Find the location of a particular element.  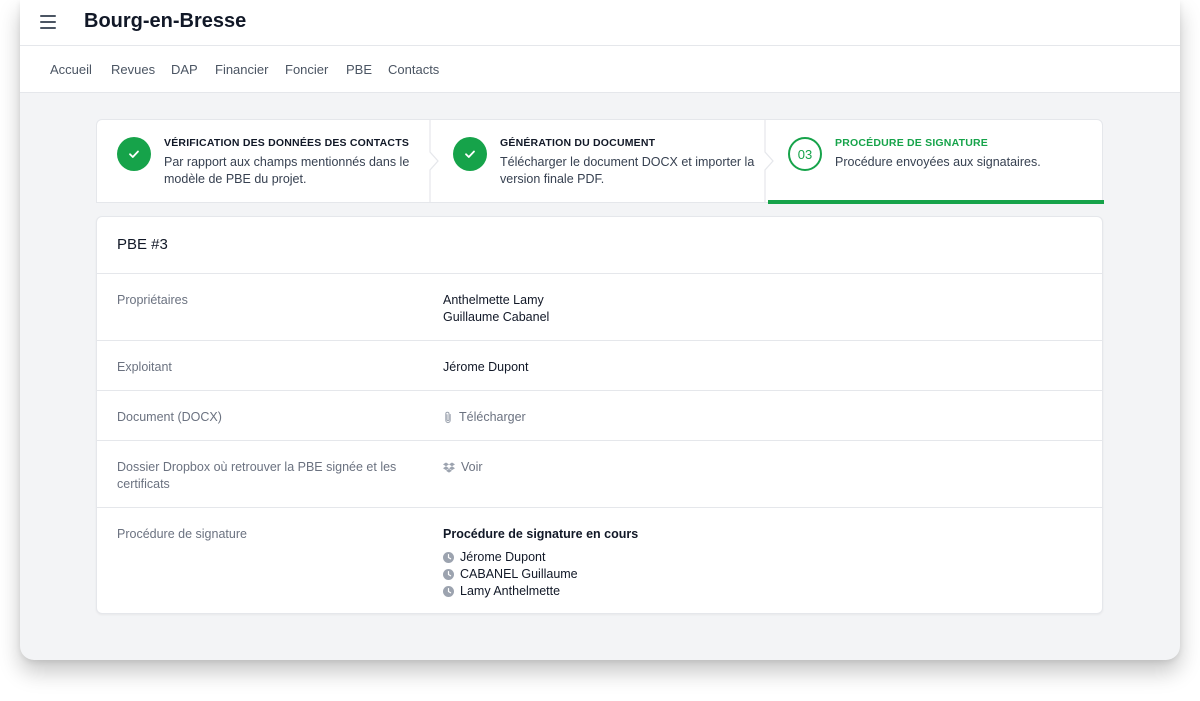

paperclip-icon is located at coordinates (448, 417).